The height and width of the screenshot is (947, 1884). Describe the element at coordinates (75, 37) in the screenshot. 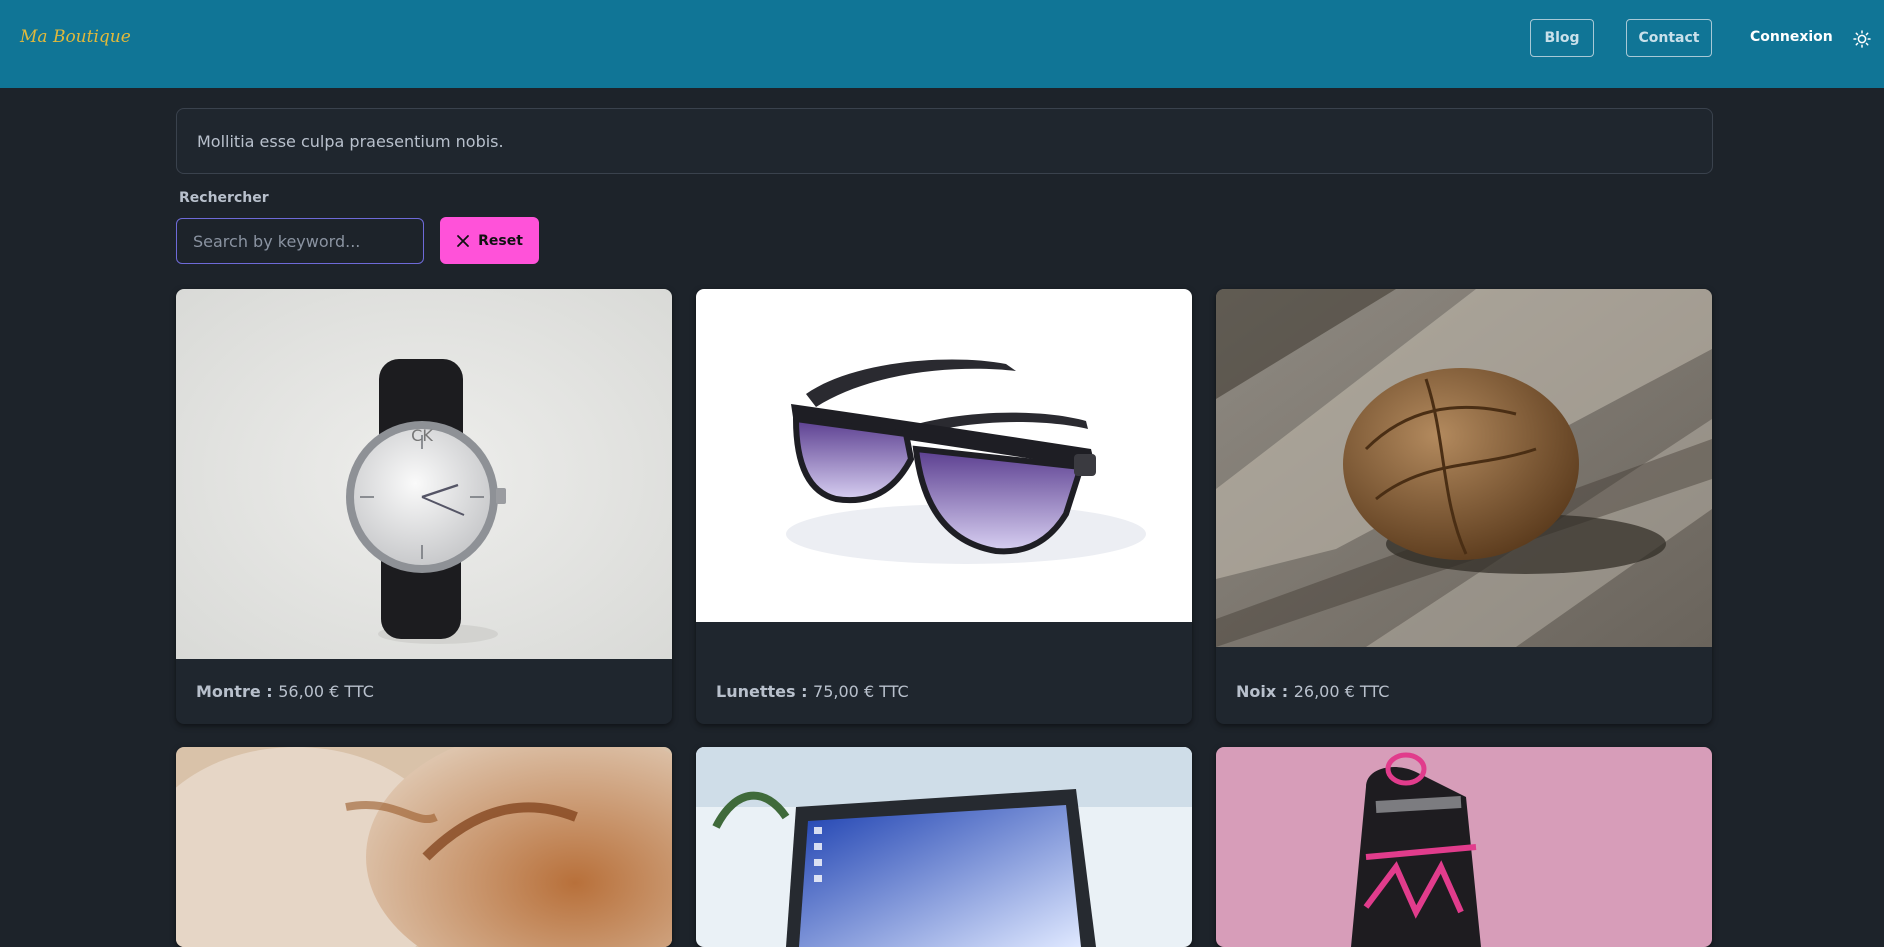

I see `brand-logo: Ma Boutique` at that location.